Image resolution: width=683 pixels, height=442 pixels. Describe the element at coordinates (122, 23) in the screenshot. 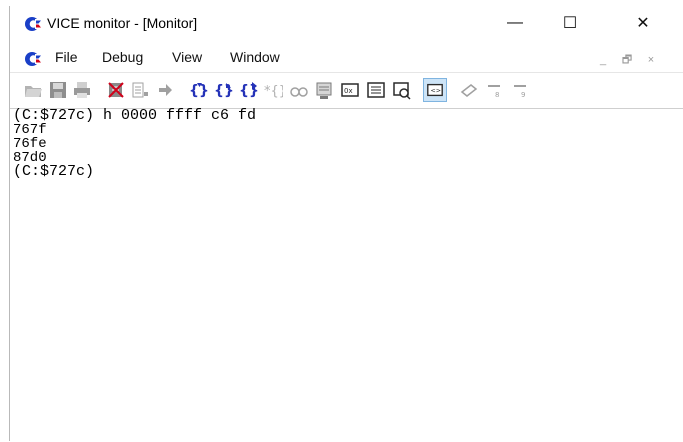

I see `window-title: VICE monitor - [Monitor]` at that location.